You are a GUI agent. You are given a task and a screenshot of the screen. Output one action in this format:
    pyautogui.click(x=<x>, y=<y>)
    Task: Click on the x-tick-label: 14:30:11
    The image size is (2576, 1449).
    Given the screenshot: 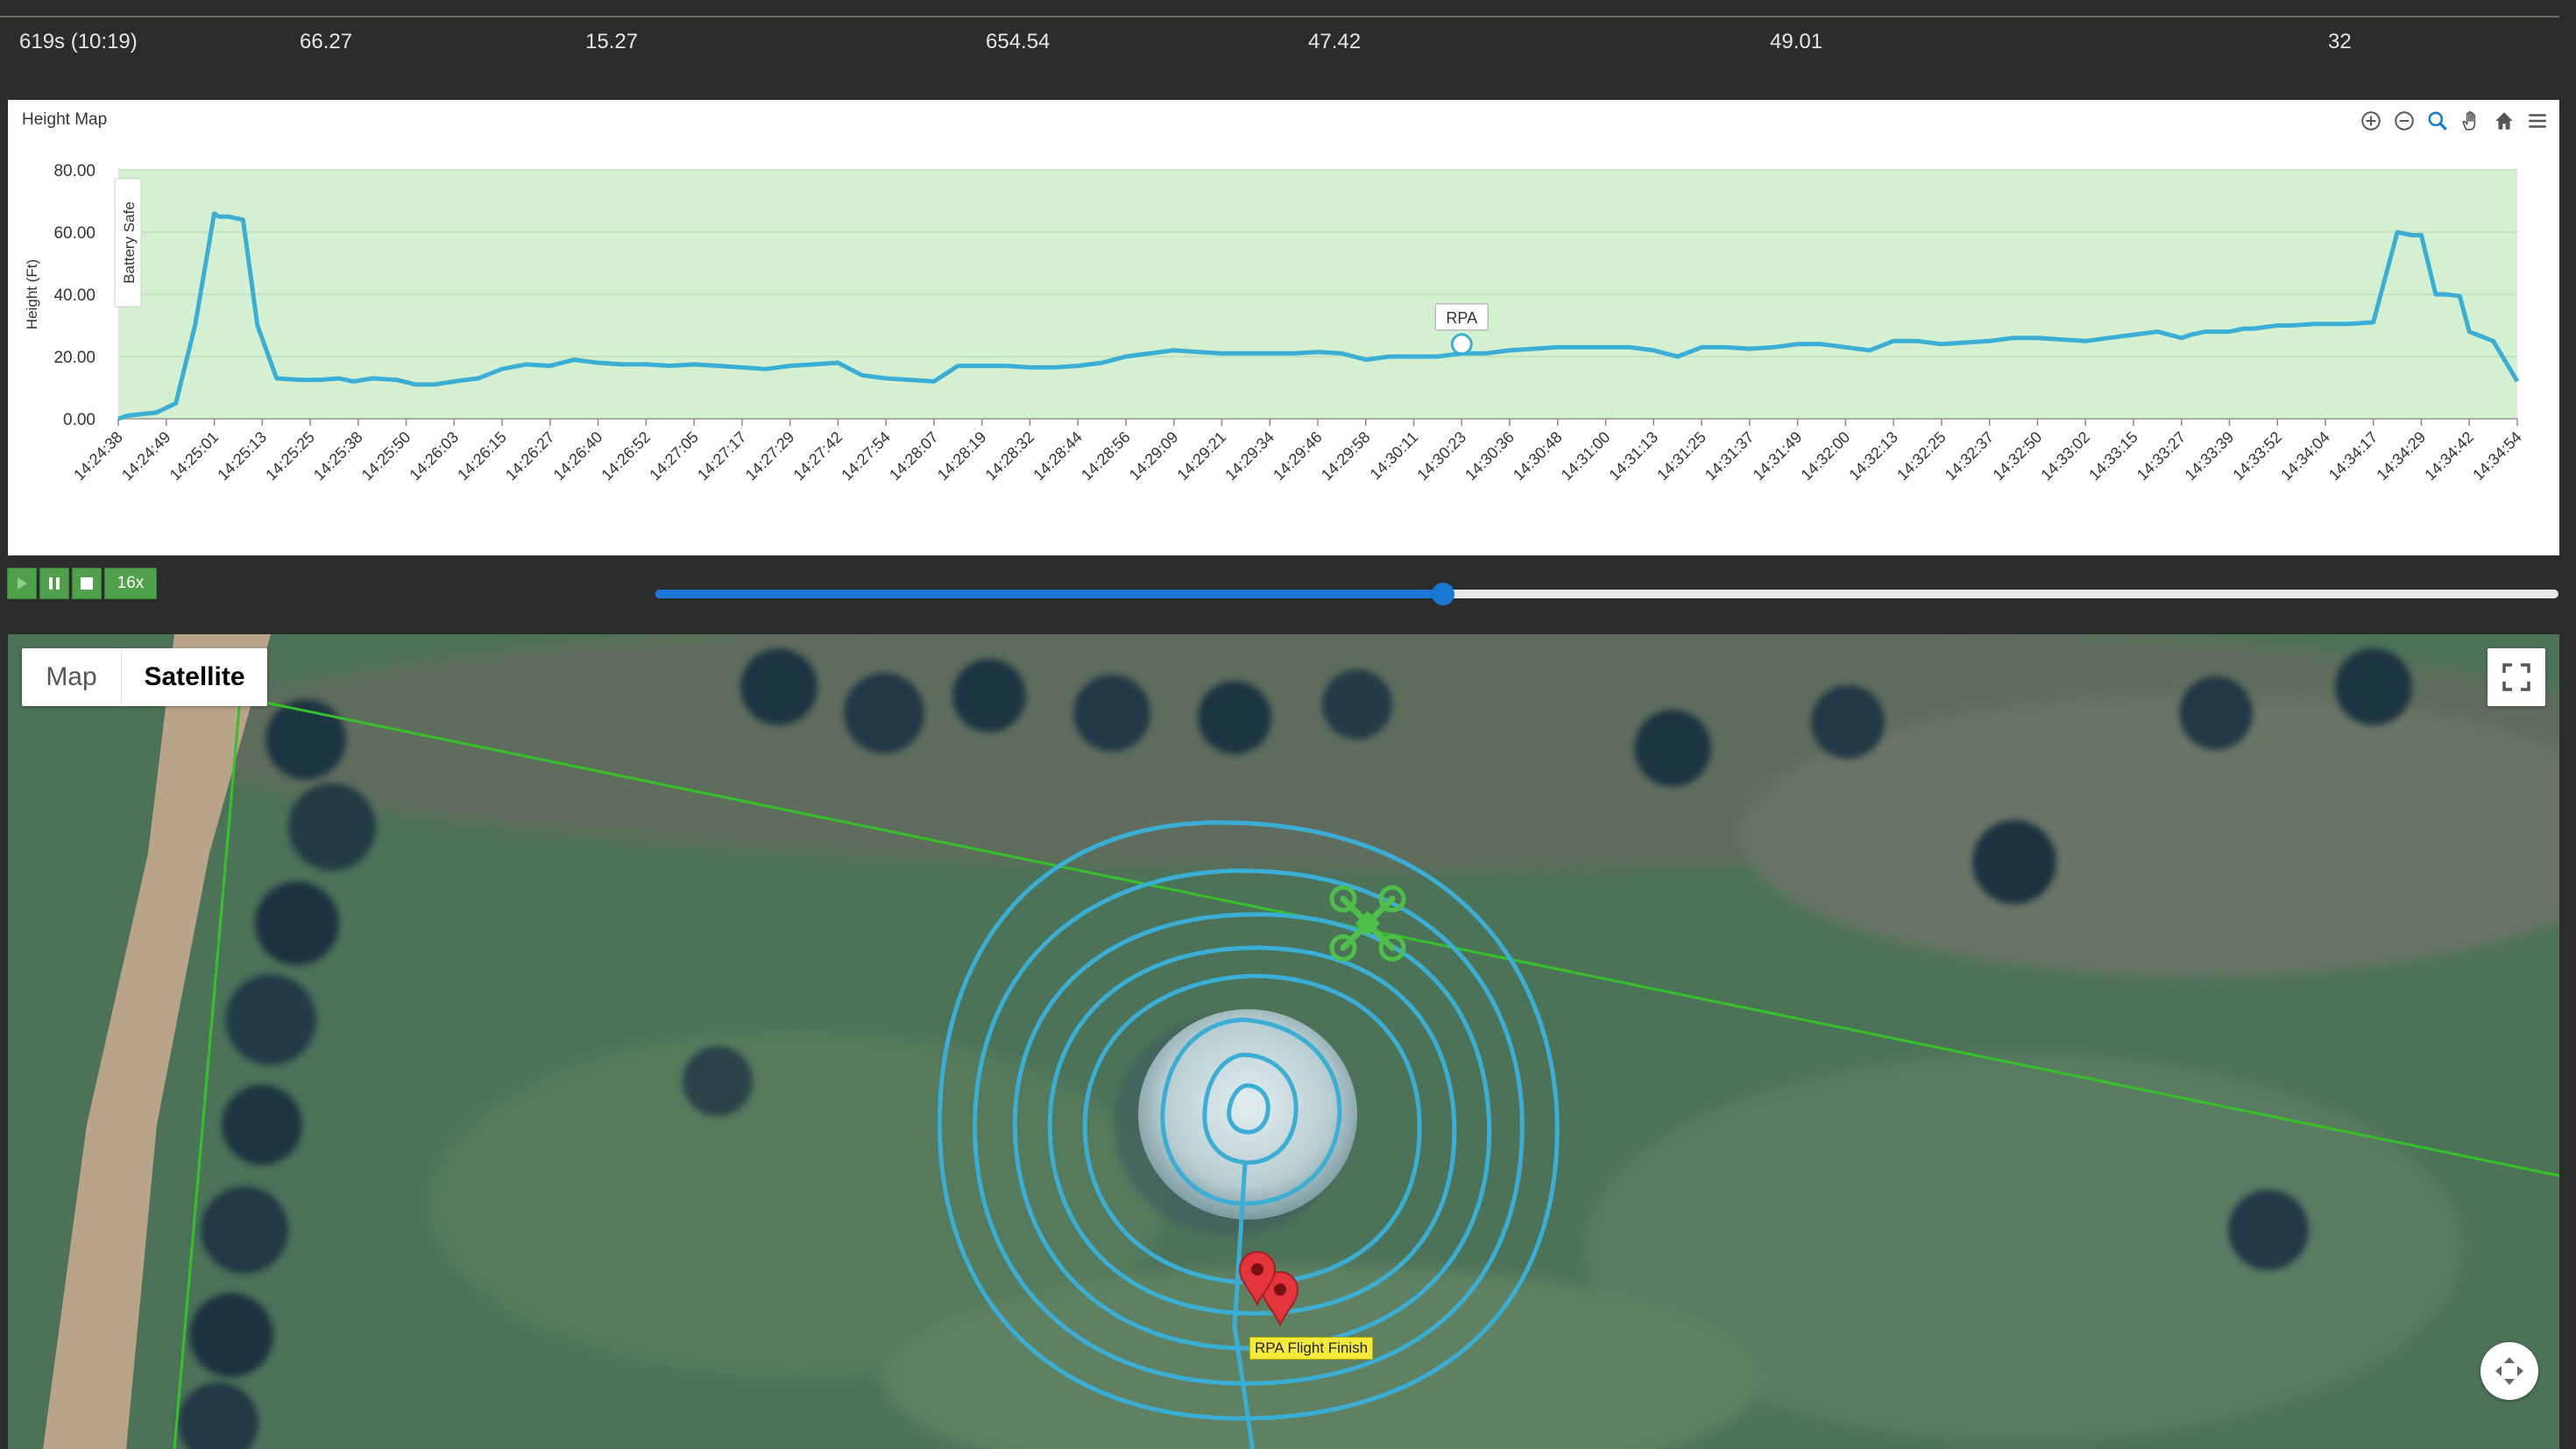 What is the action you would take?
    pyautogui.click(x=1394, y=456)
    